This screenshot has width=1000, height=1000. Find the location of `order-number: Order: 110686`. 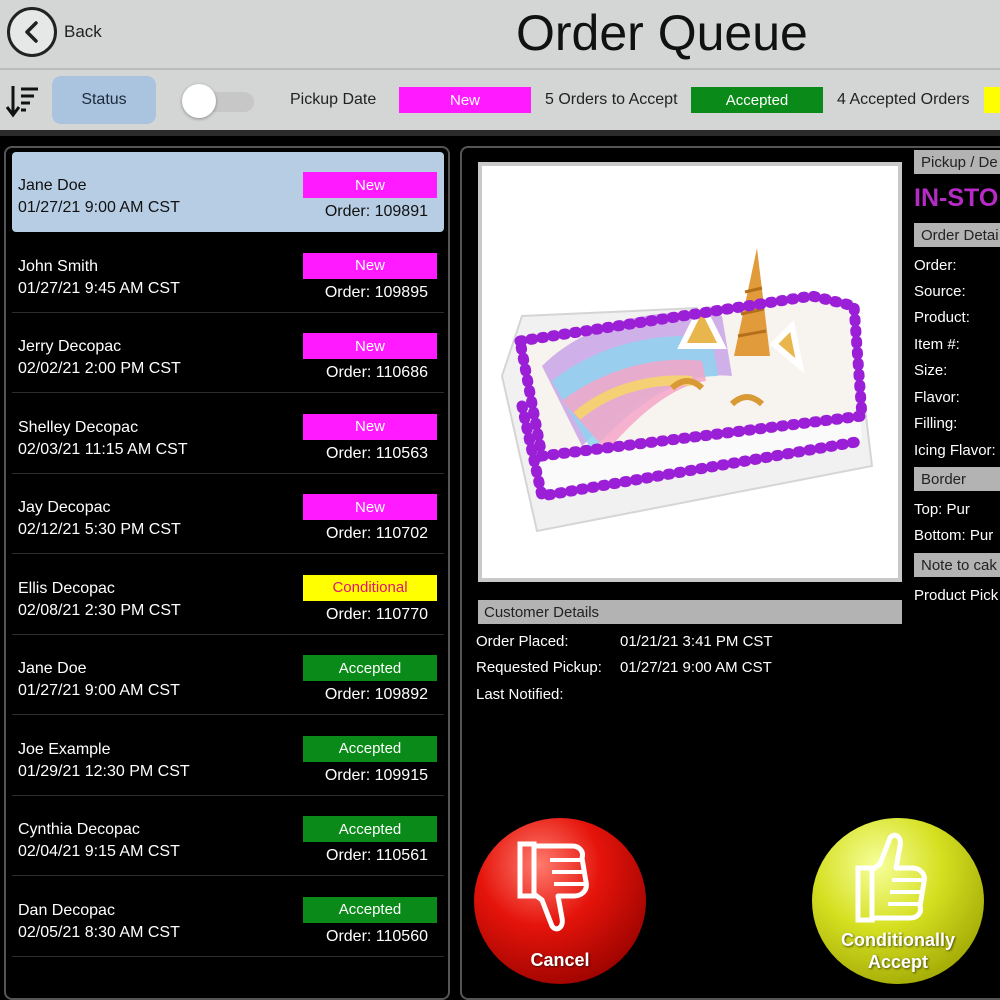

order-number: Order: 110686 is located at coordinates (377, 372).